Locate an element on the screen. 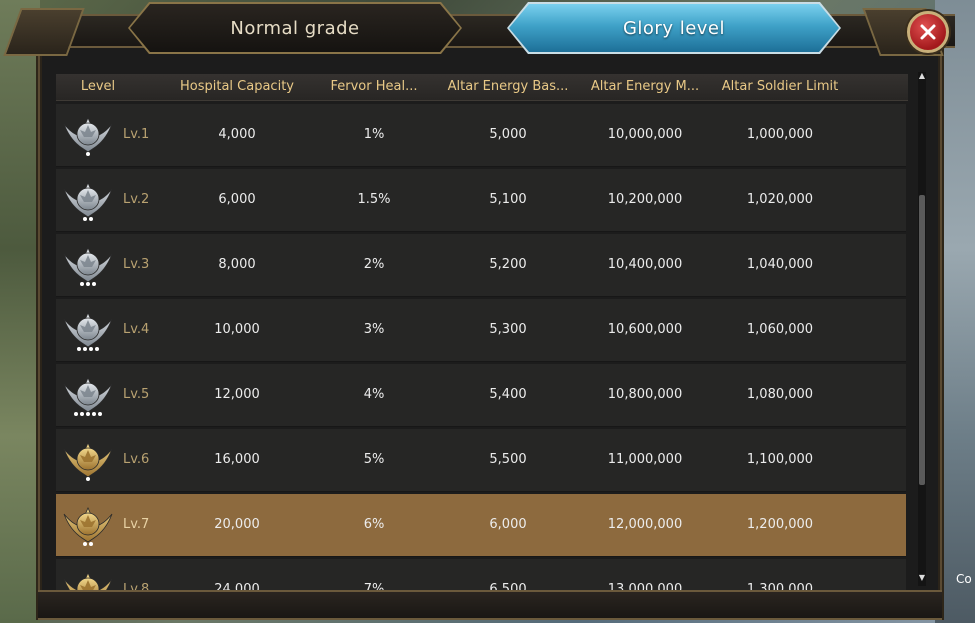 This screenshot has width=975, height=623. tab-normal-grade-label: Normal grade is located at coordinates (295, 28).